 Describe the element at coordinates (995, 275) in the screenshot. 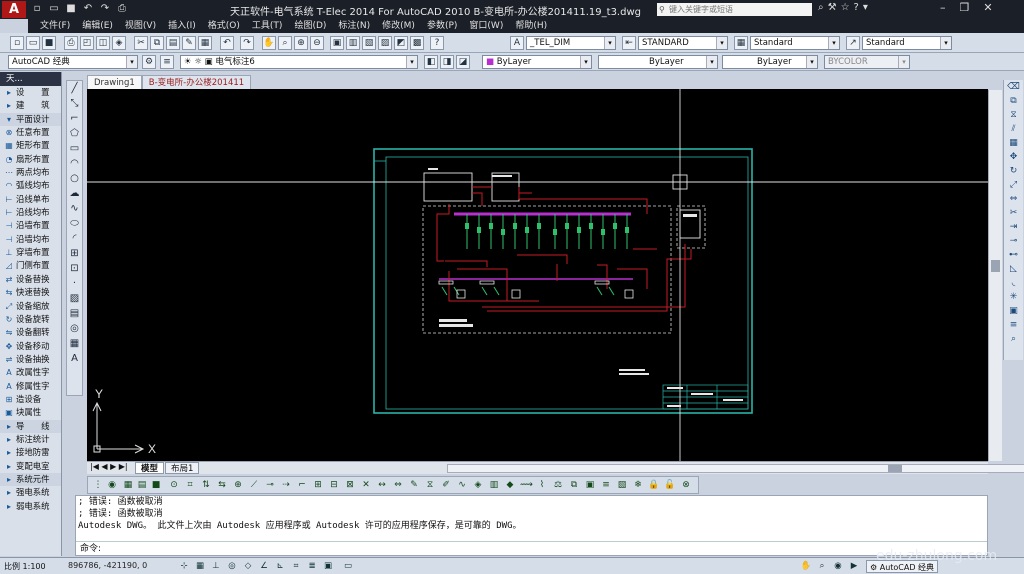

I see `vertical-scrollbar` at that location.